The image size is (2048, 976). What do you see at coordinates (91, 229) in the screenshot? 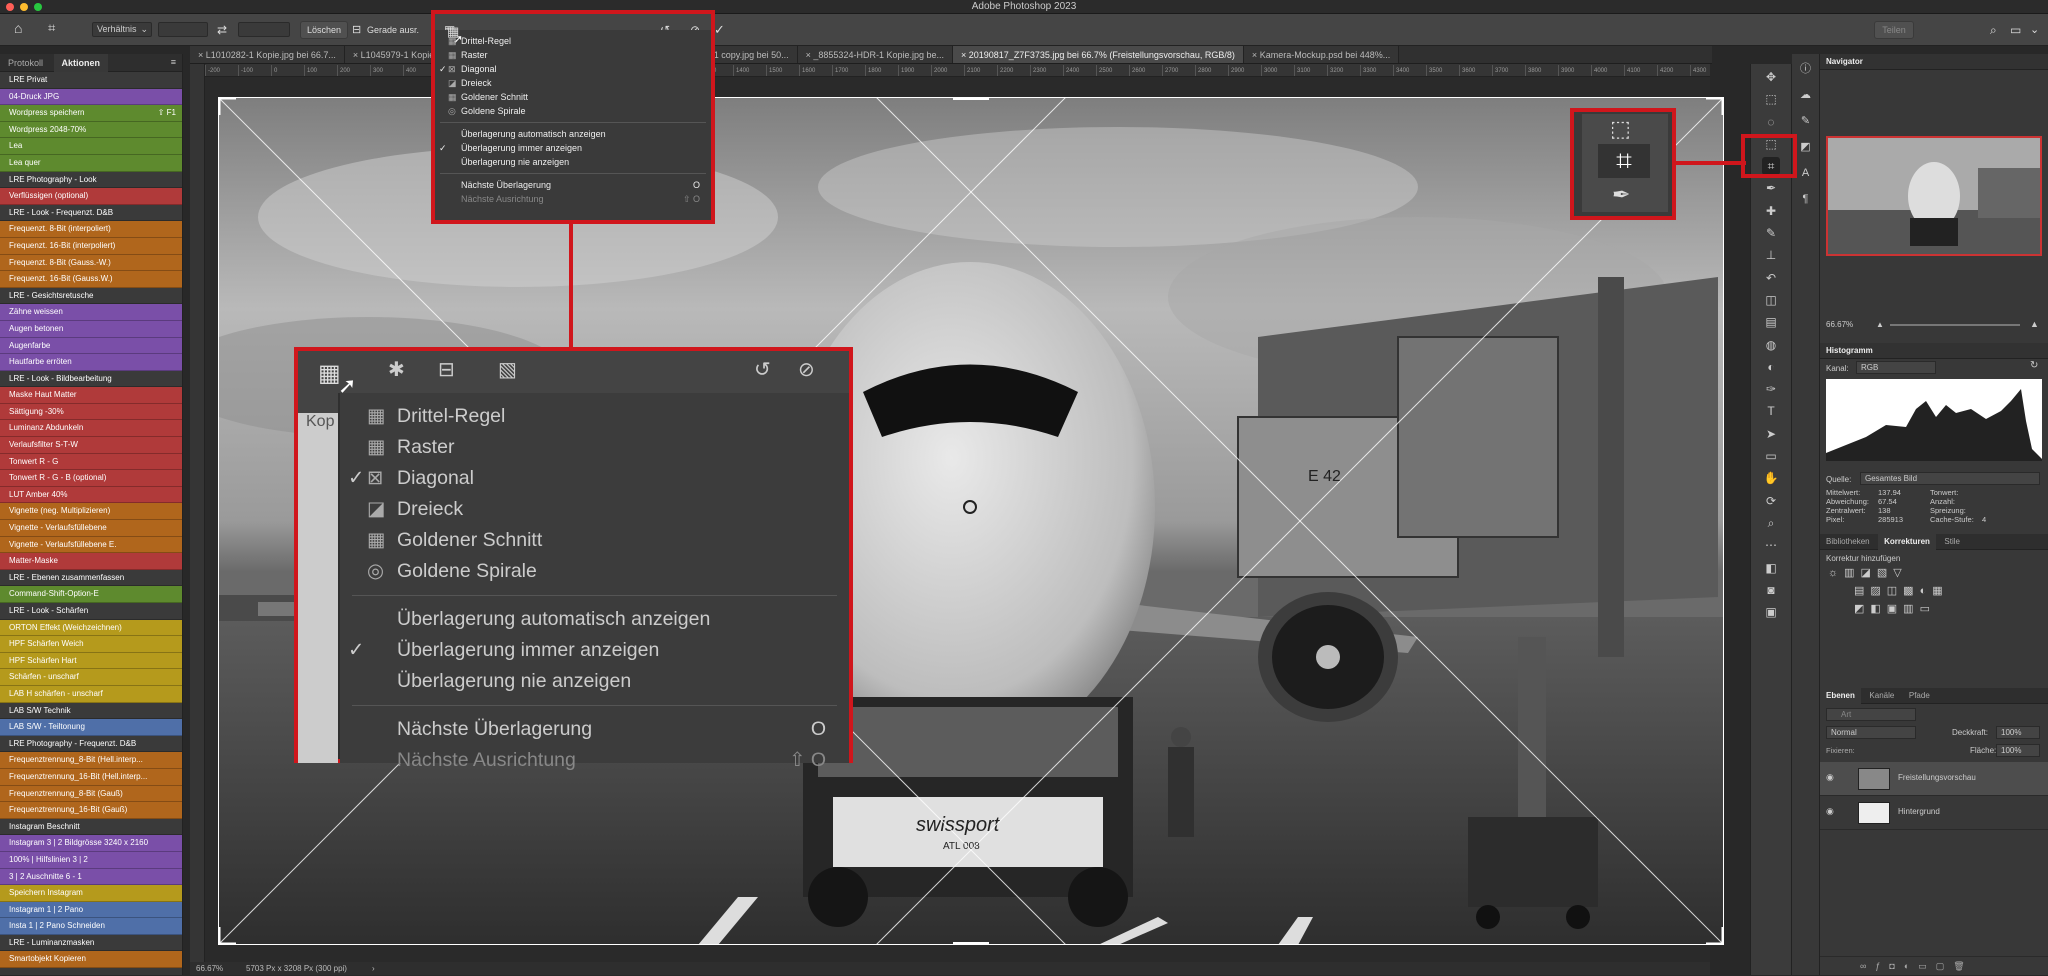
I see `action-item: Frequenzt. 8-Bit (interpoliert)` at bounding box center [91, 229].